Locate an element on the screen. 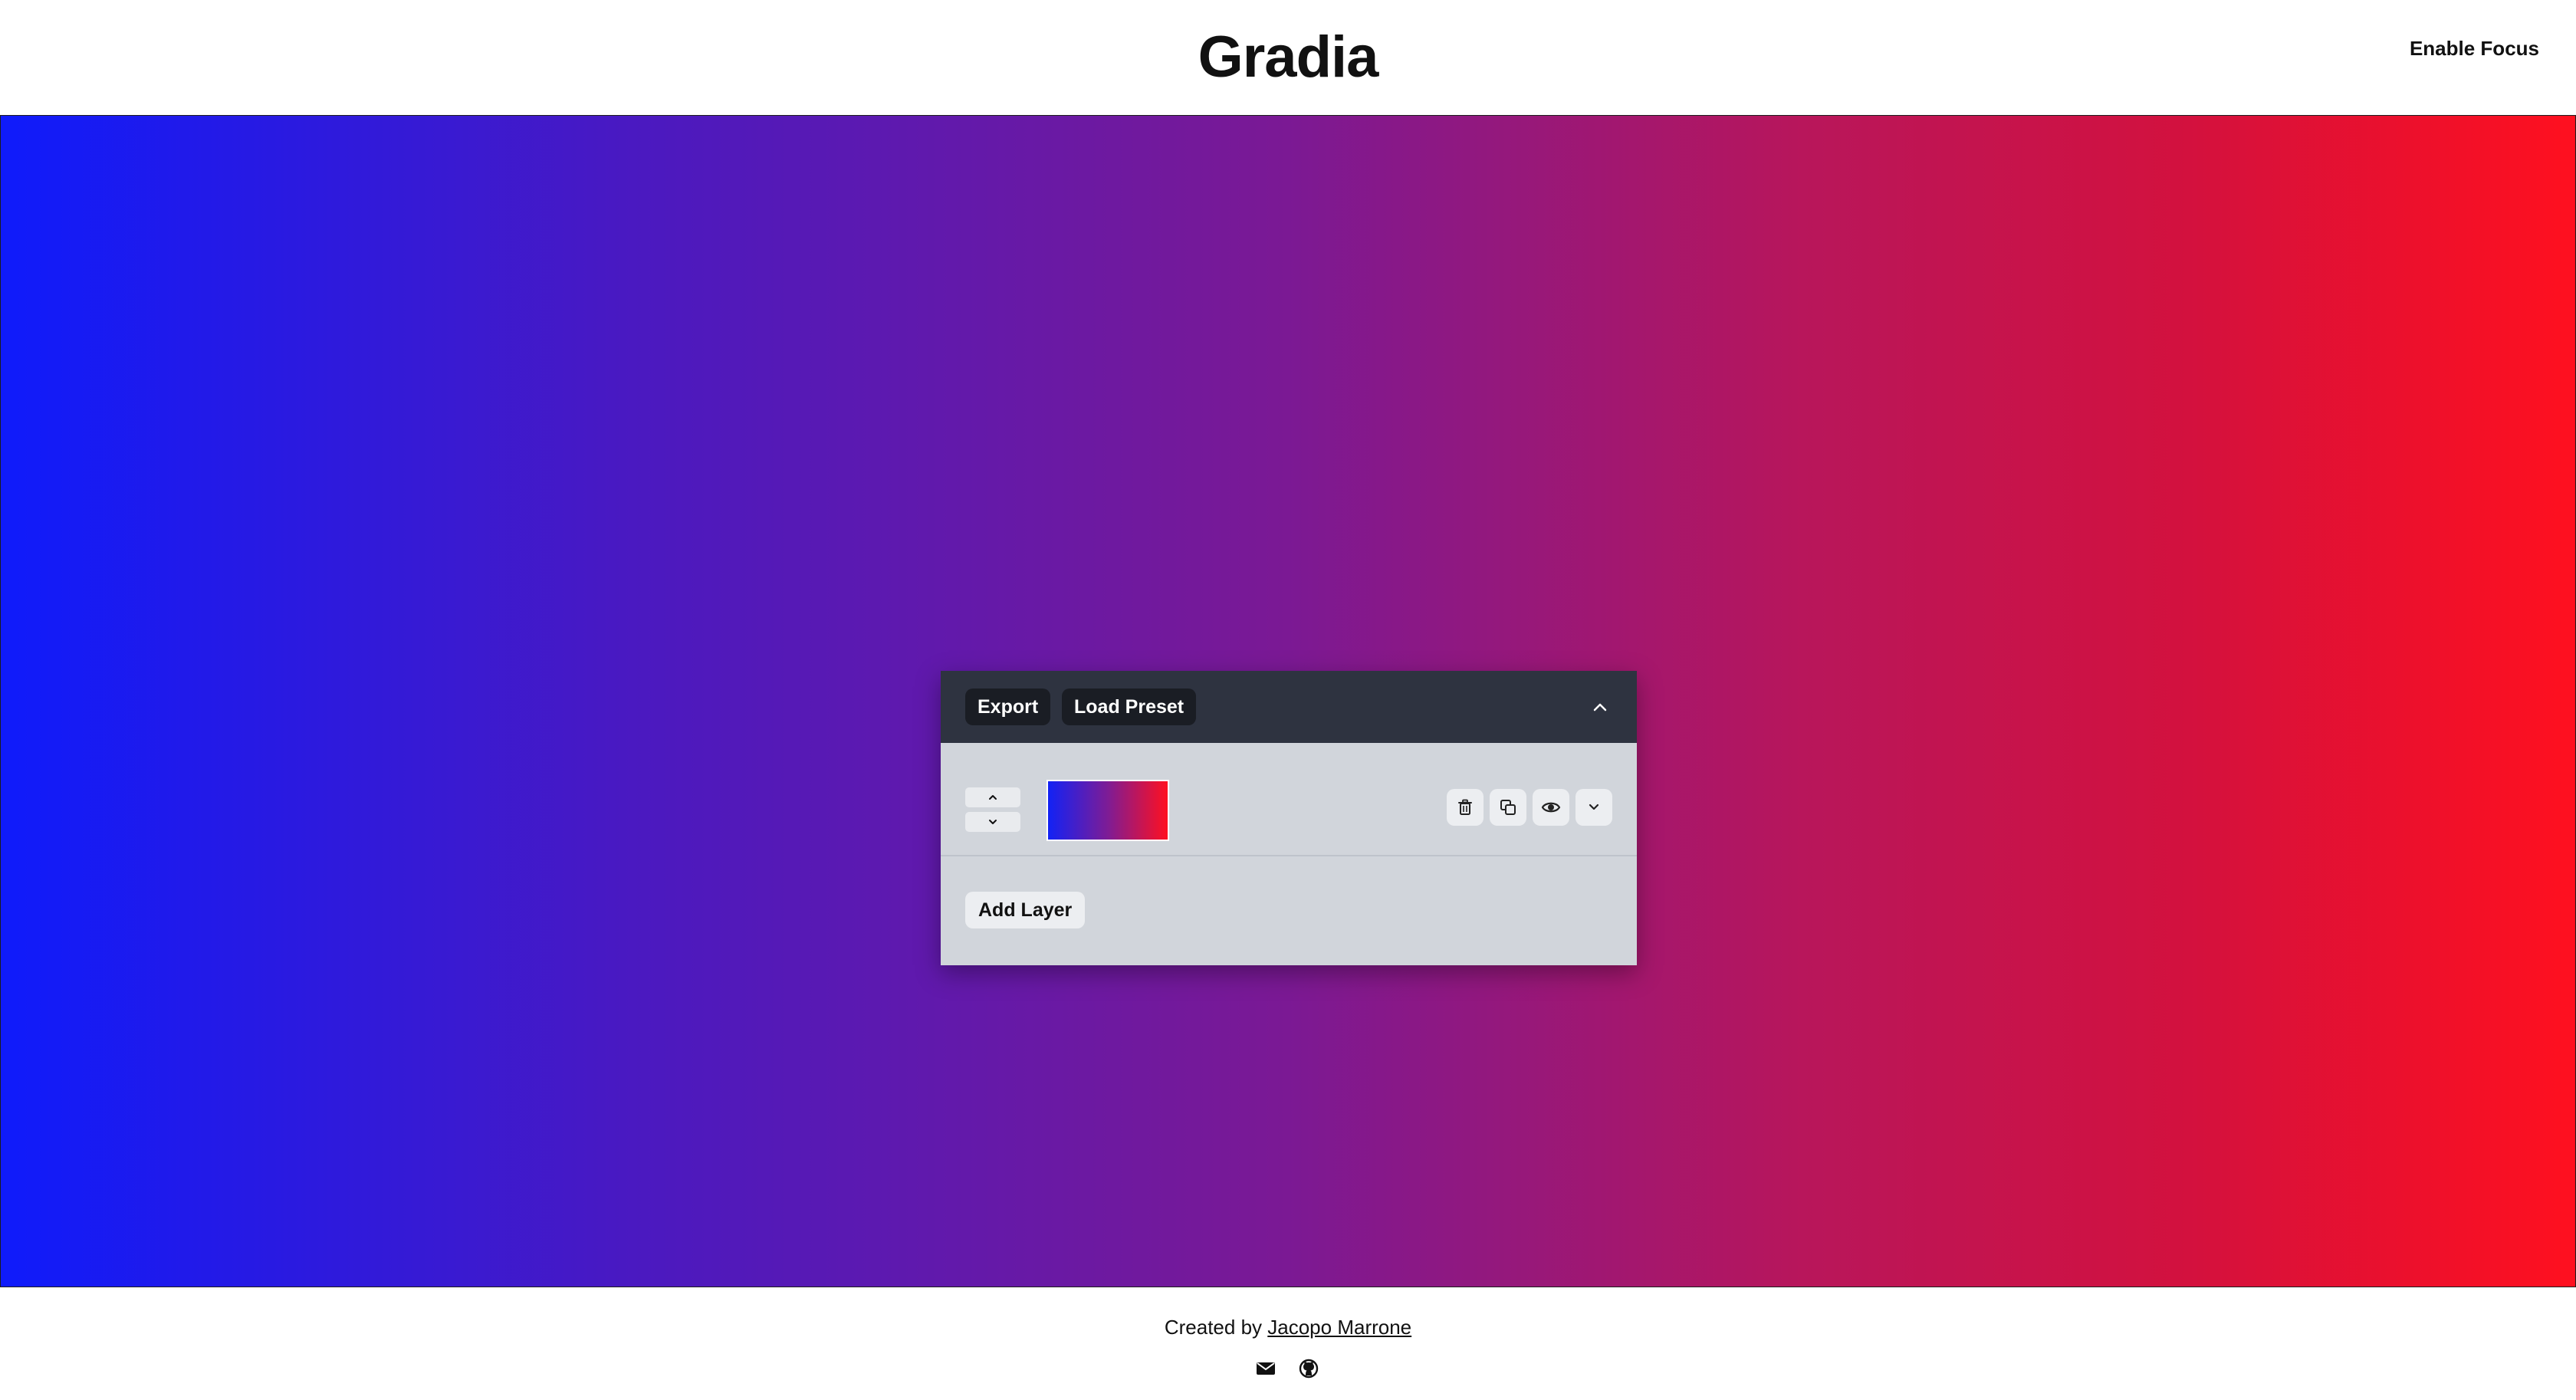 This screenshot has width=2576, height=1400. author-link: Jacopo Marrone is located at coordinates (1339, 1327).